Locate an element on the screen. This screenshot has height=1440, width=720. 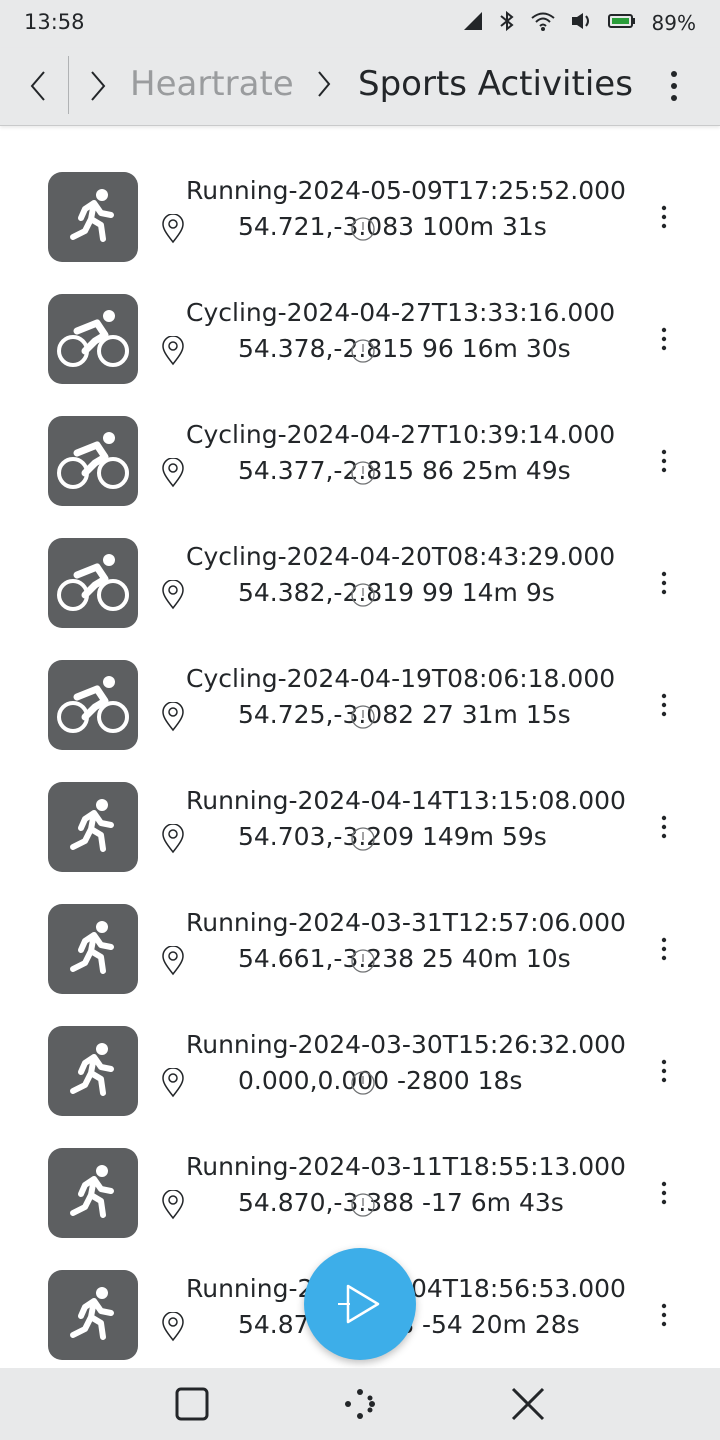
activity-summary: 54.870,-3.388 -17 6m 43s is located at coordinates (401, 1202).